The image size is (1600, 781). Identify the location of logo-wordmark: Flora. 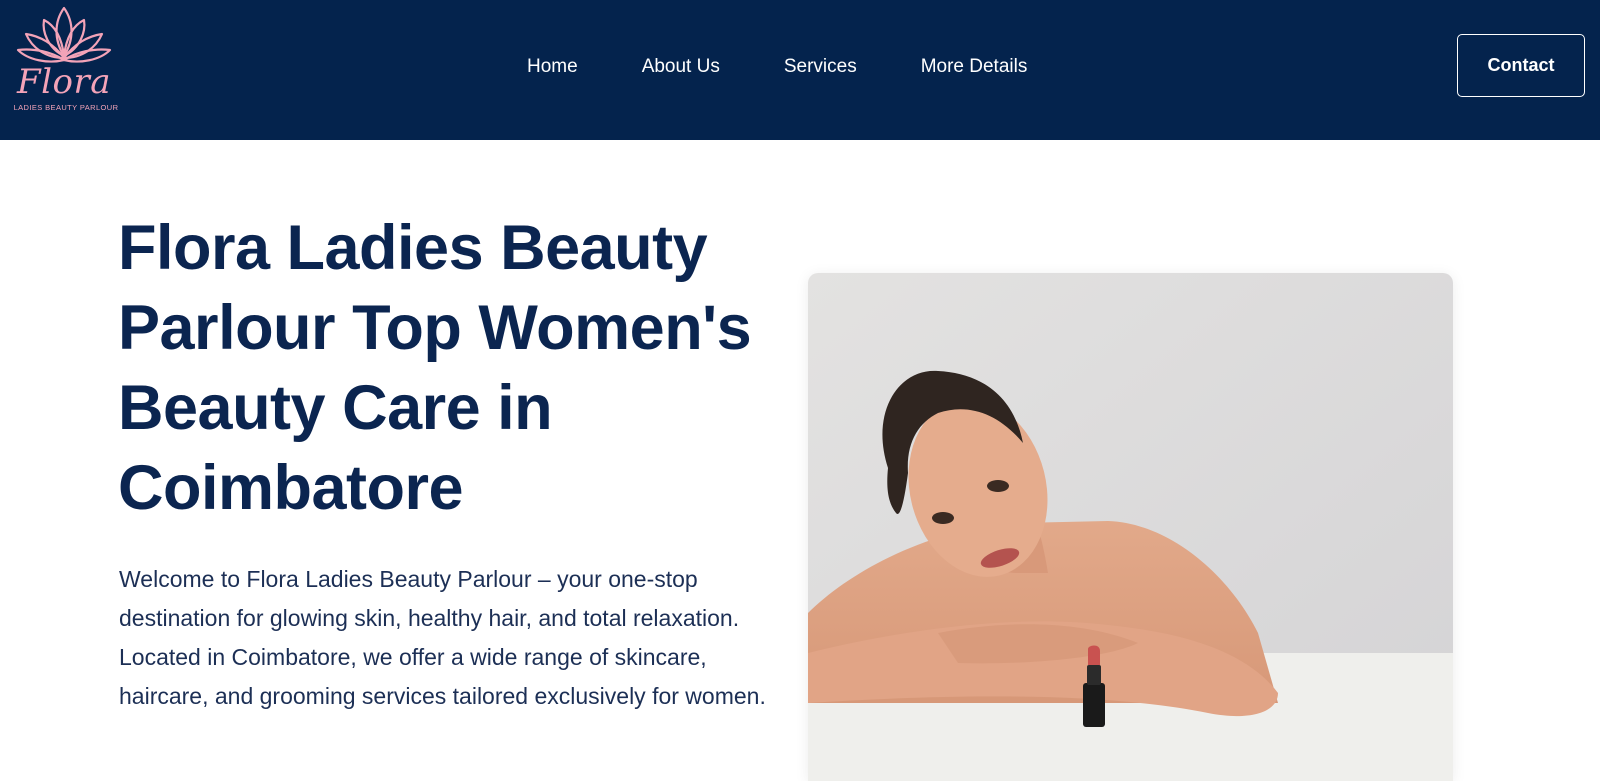
(64, 82).